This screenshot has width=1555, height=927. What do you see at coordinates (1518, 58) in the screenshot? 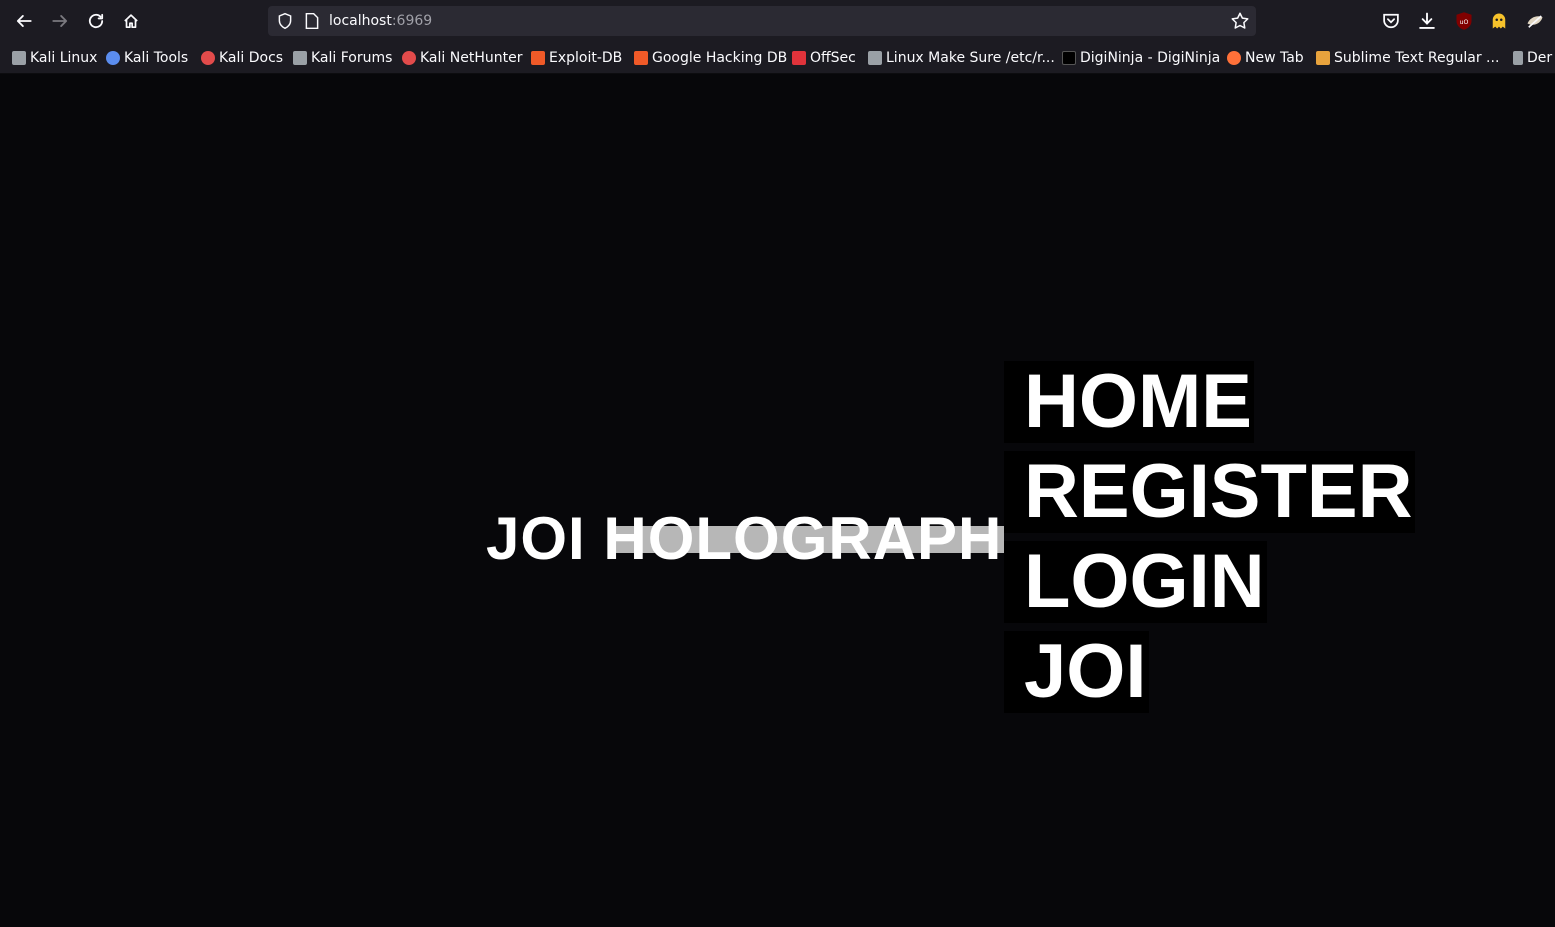
I see `der-icon` at bounding box center [1518, 58].